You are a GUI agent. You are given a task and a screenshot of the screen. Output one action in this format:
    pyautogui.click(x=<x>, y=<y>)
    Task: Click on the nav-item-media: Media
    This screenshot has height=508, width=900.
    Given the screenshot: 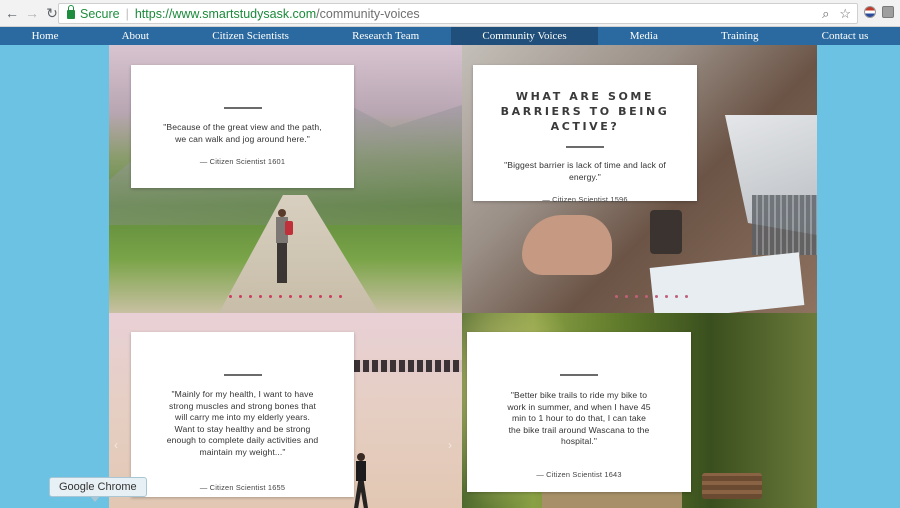 What is the action you would take?
    pyautogui.click(x=643, y=36)
    